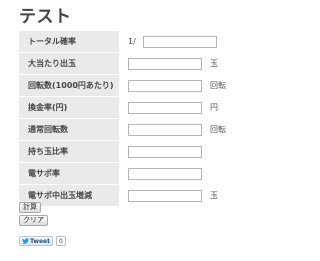 The image size is (320, 261). What do you see at coordinates (69, 41) in the screenshot?
I see `row-label: トータル確率` at bounding box center [69, 41].